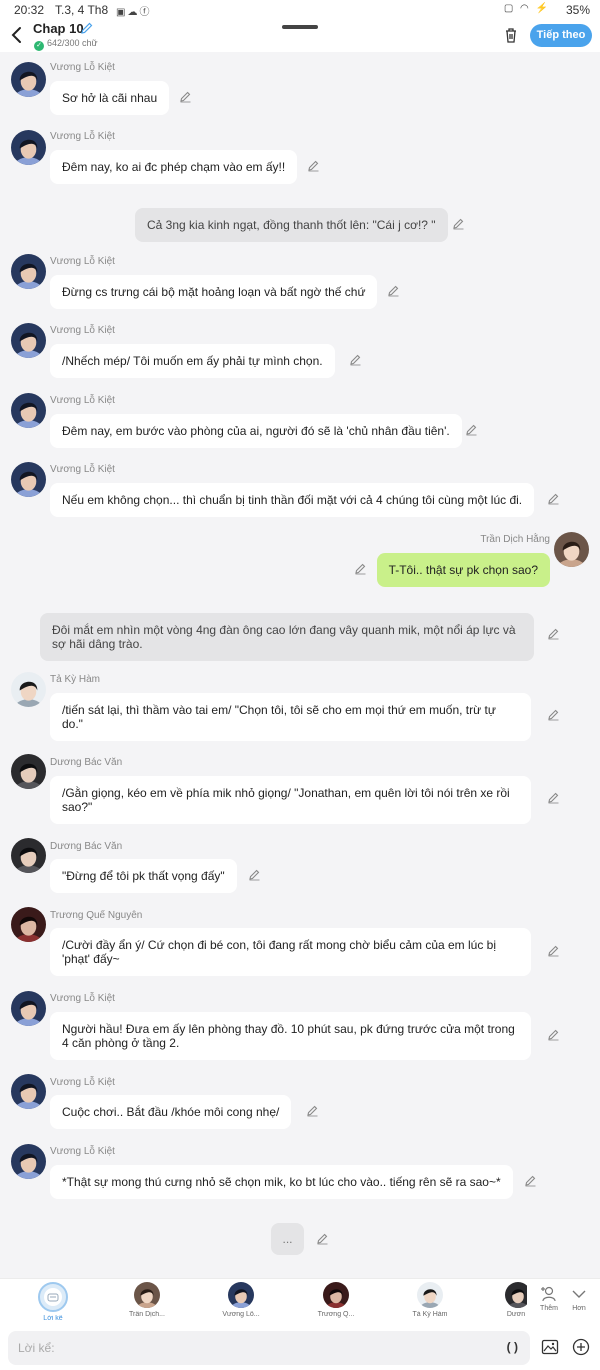 The height and width of the screenshot is (1370, 600). What do you see at coordinates (300, 27) in the screenshot?
I see `drag-handle` at bounding box center [300, 27].